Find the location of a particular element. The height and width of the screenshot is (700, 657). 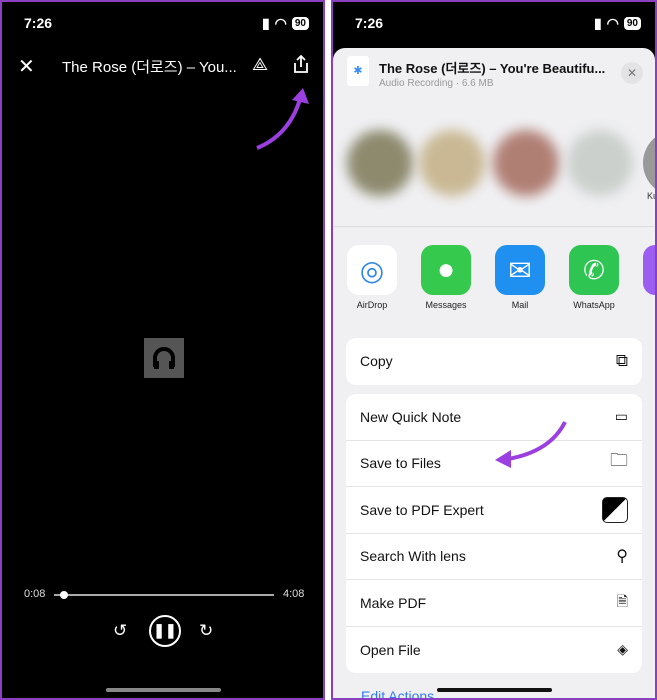

folder-icon: 🗀 is located at coordinates (619, 460).